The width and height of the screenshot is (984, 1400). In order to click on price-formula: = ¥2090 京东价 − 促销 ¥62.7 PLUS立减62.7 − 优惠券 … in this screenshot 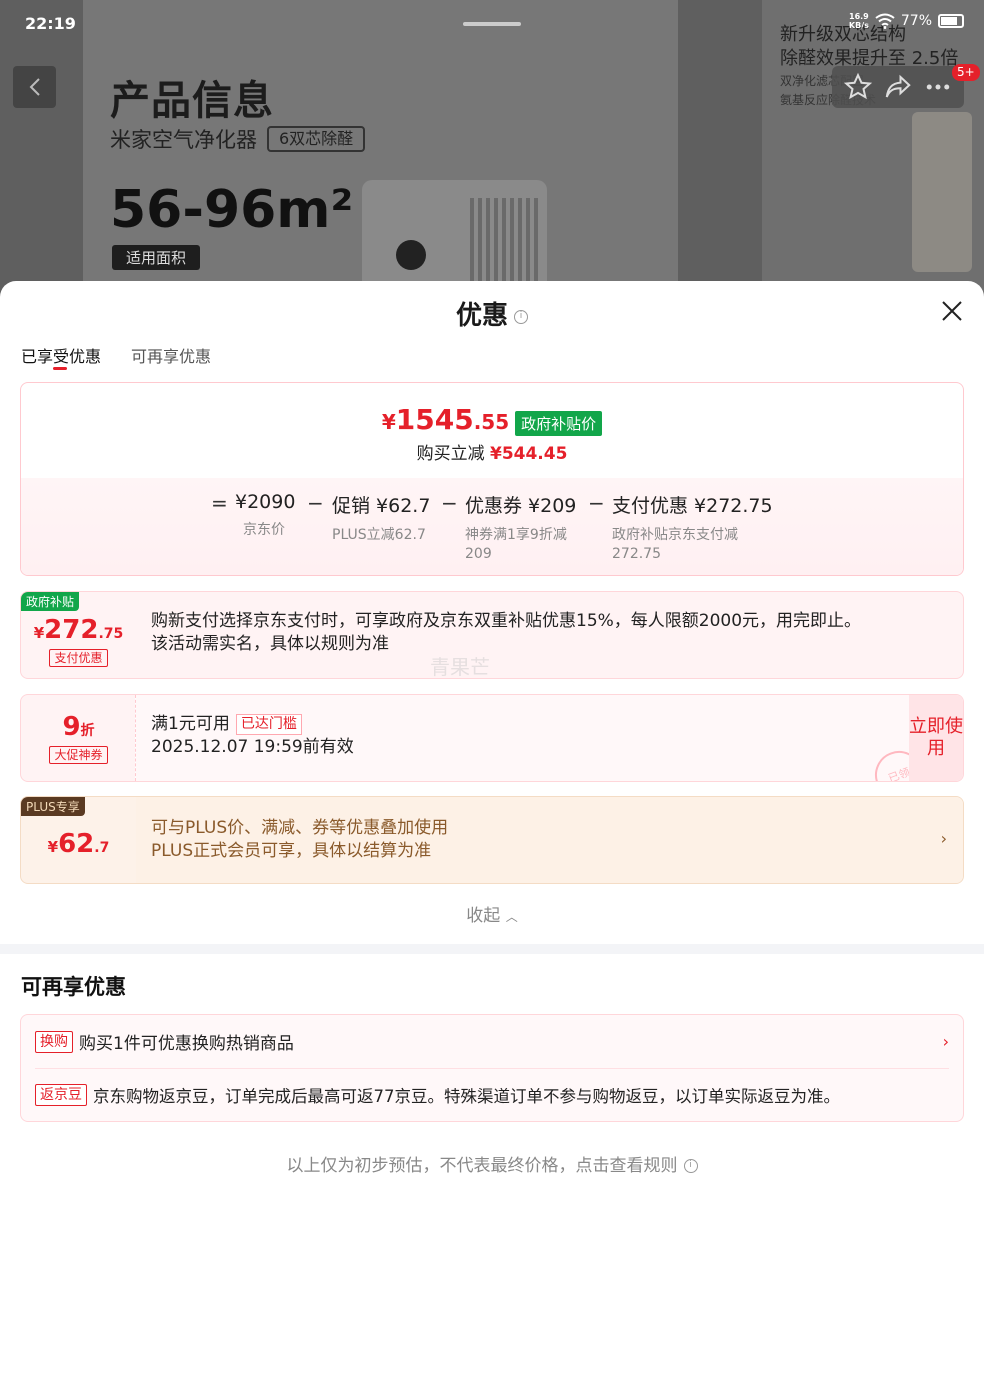, I will do `click(492, 531)`.